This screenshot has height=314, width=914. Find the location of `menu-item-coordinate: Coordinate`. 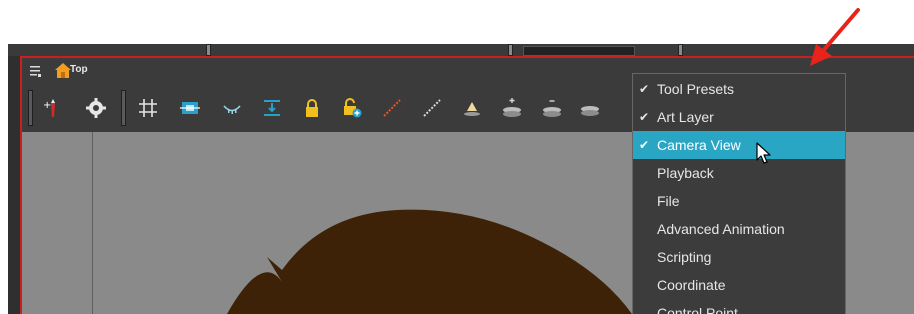

menu-item-coordinate: Coordinate is located at coordinates (739, 285).